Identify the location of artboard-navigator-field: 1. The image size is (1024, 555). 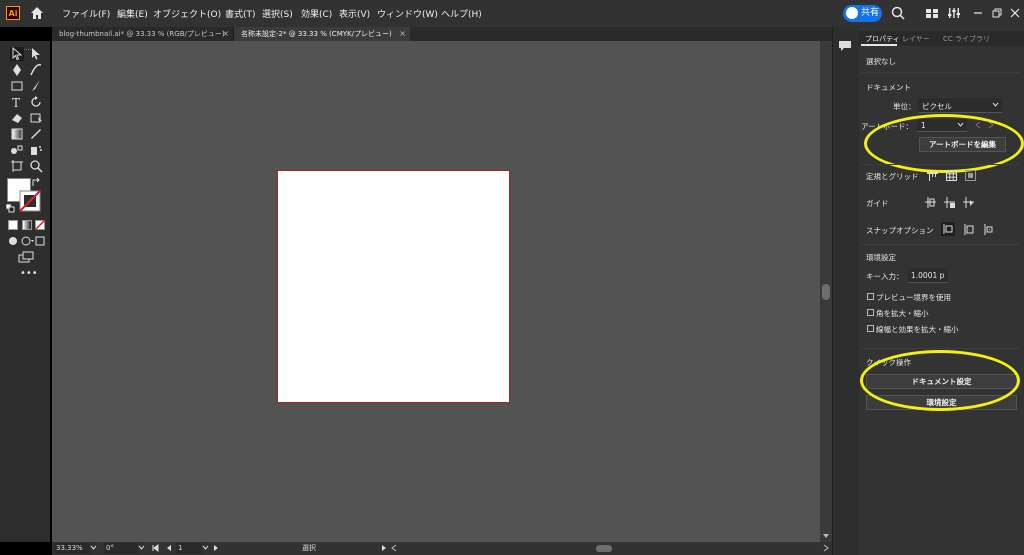
(189, 548).